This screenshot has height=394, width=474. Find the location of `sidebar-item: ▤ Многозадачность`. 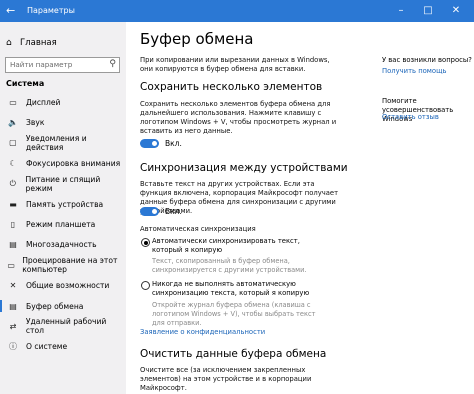

sidebar-item: ▤ Многозадачность is located at coordinates (63, 245).